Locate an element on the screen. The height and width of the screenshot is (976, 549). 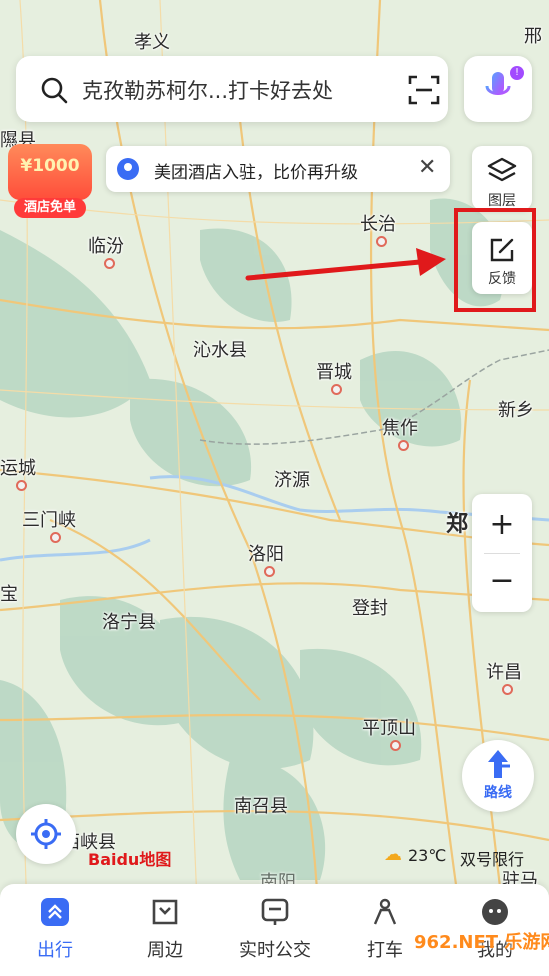
notice-banner: 美团酒店入驻，比价再升级 ✕ is located at coordinates (278, 169).